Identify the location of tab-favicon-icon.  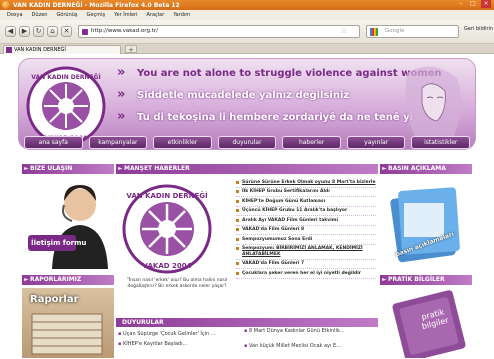
(9, 50).